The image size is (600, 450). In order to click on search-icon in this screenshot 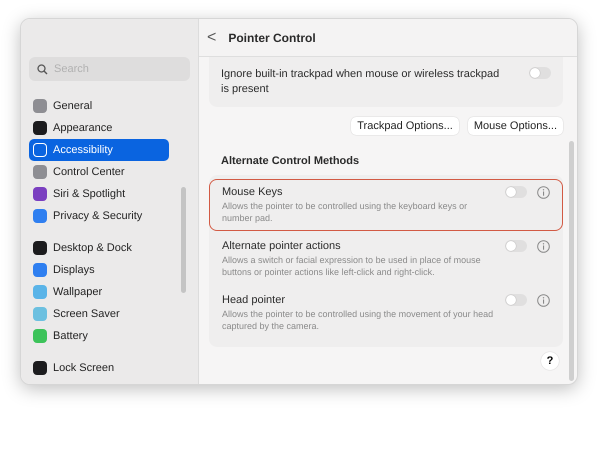, I will do `click(42, 69)`.